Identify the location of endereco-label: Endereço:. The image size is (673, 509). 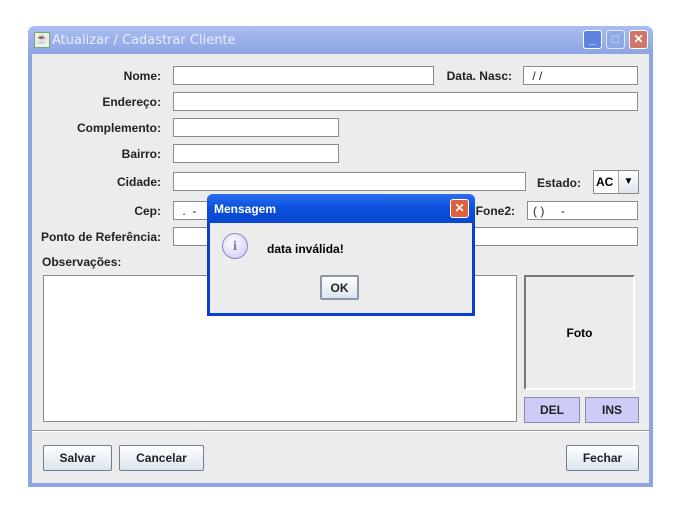
(131, 102).